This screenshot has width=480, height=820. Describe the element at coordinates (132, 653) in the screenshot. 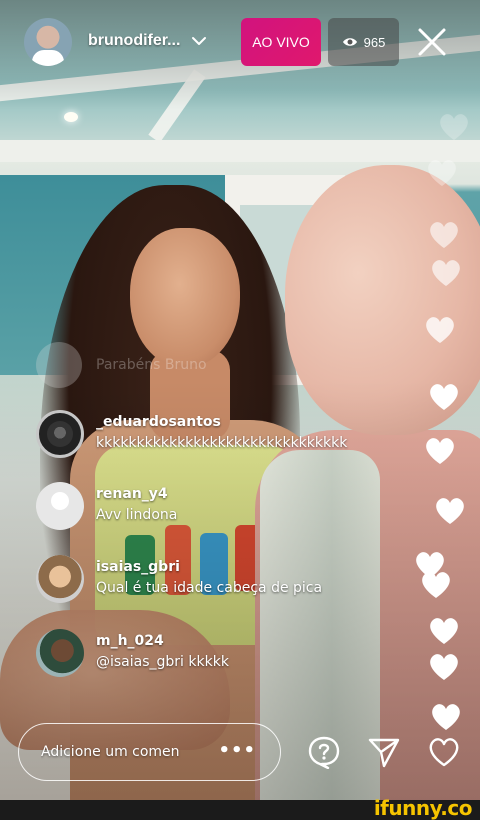

I see `comment-item: m_h_024 @isaias_gbri kkkkk` at that location.